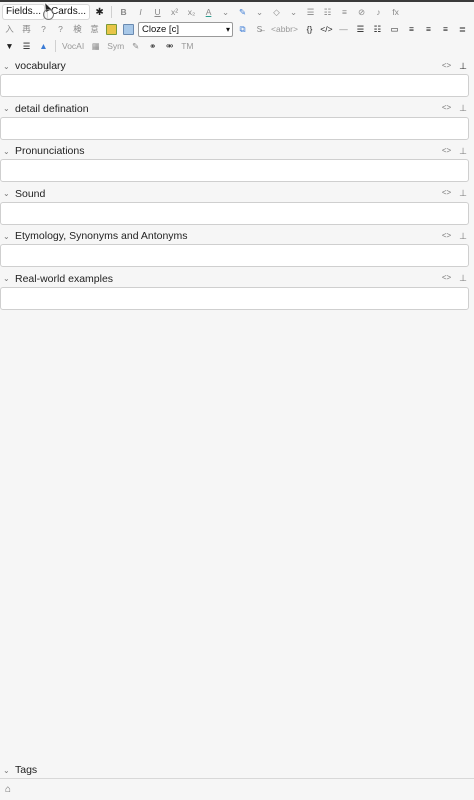 This screenshot has width=474, height=800. I want to click on eraser-icon: ◇, so click(276, 12).